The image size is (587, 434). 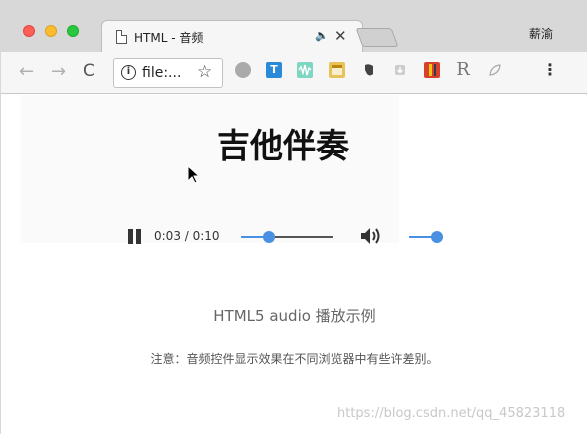 What do you see at coordinates (337, 70) in the screenshot?
I see `notes-icon` at bounding box center [337, 70].